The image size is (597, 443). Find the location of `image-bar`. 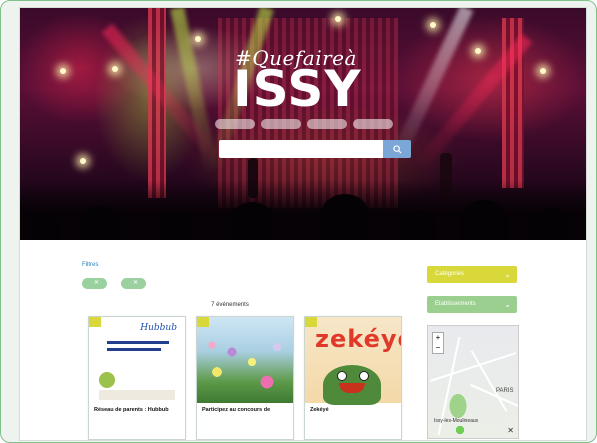

image-bar is located at coordinates (137, 395).